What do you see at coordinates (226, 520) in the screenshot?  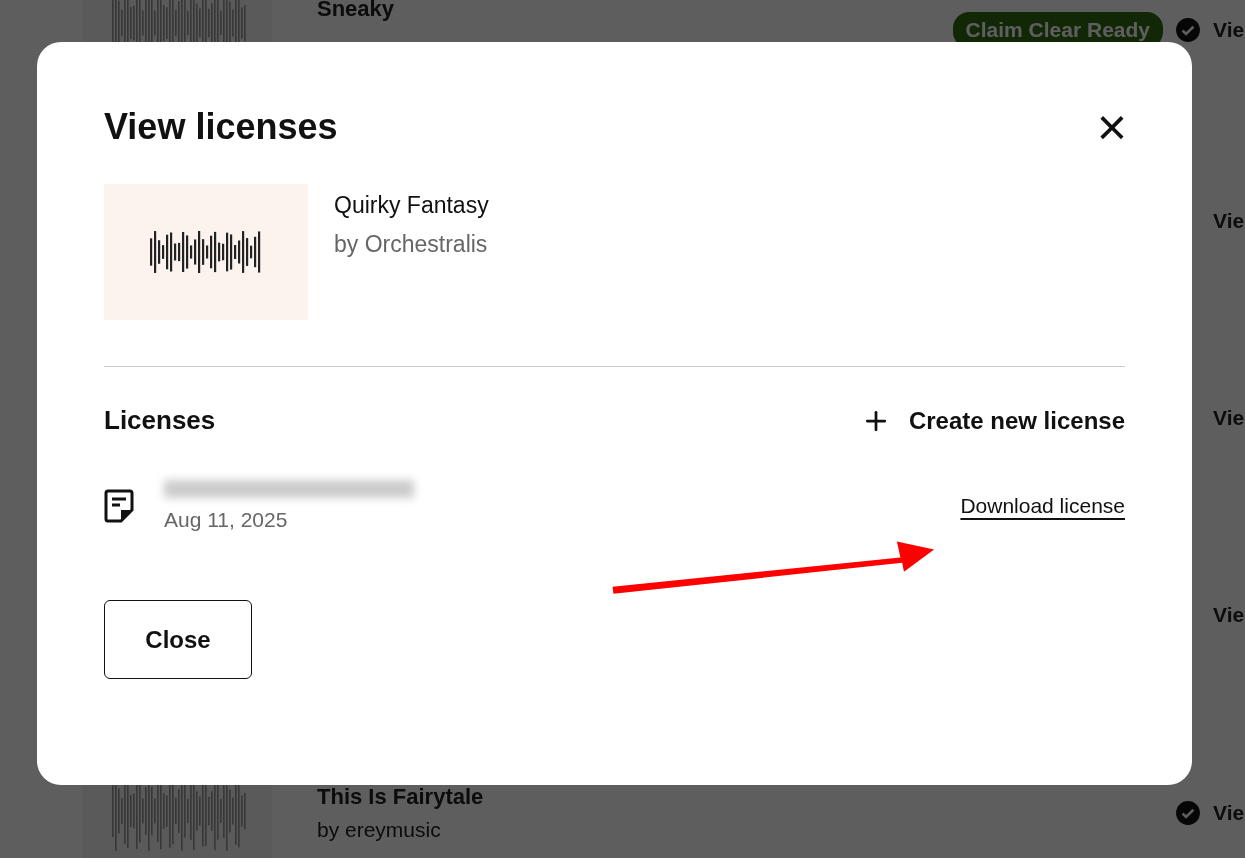 I see `license-date: Aug 11, 2025` at bounding box center [226, 520].